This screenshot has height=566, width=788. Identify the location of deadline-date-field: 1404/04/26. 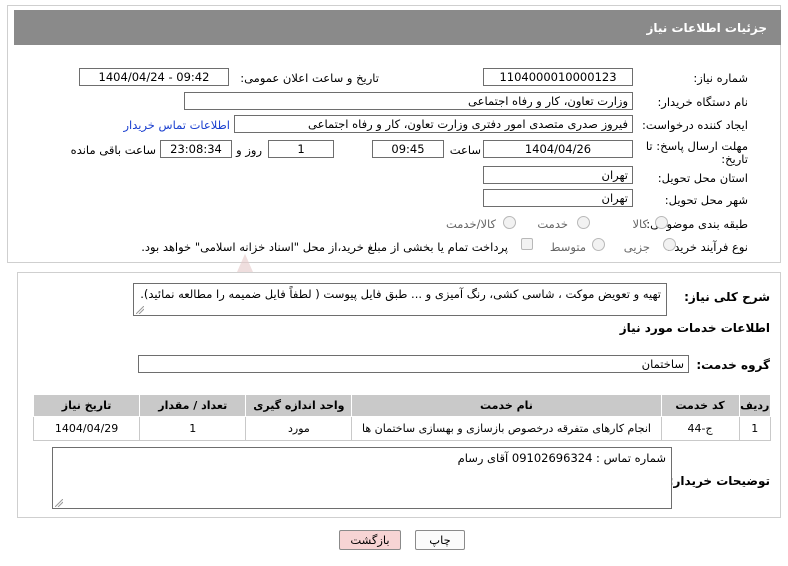
(558, 149).